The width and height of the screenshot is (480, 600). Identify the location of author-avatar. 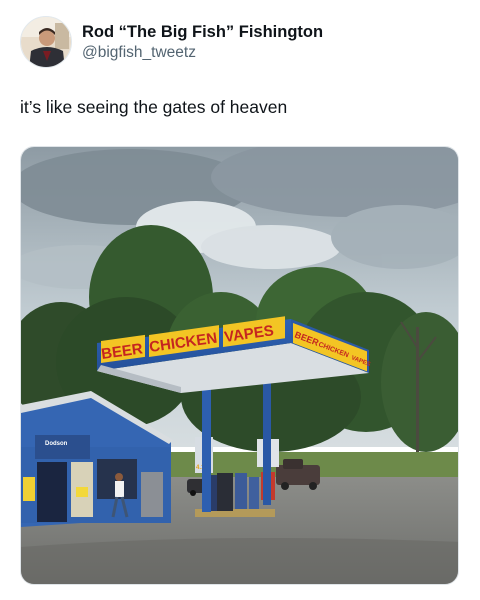
(46, 42).